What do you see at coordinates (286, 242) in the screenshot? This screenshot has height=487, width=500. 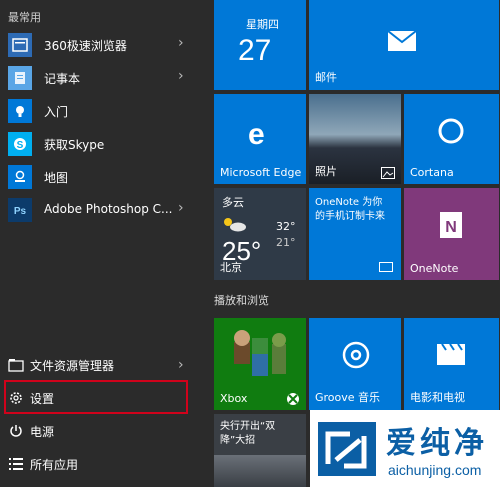 I see `weather-low: 21°` at bounding box center [286, 242].